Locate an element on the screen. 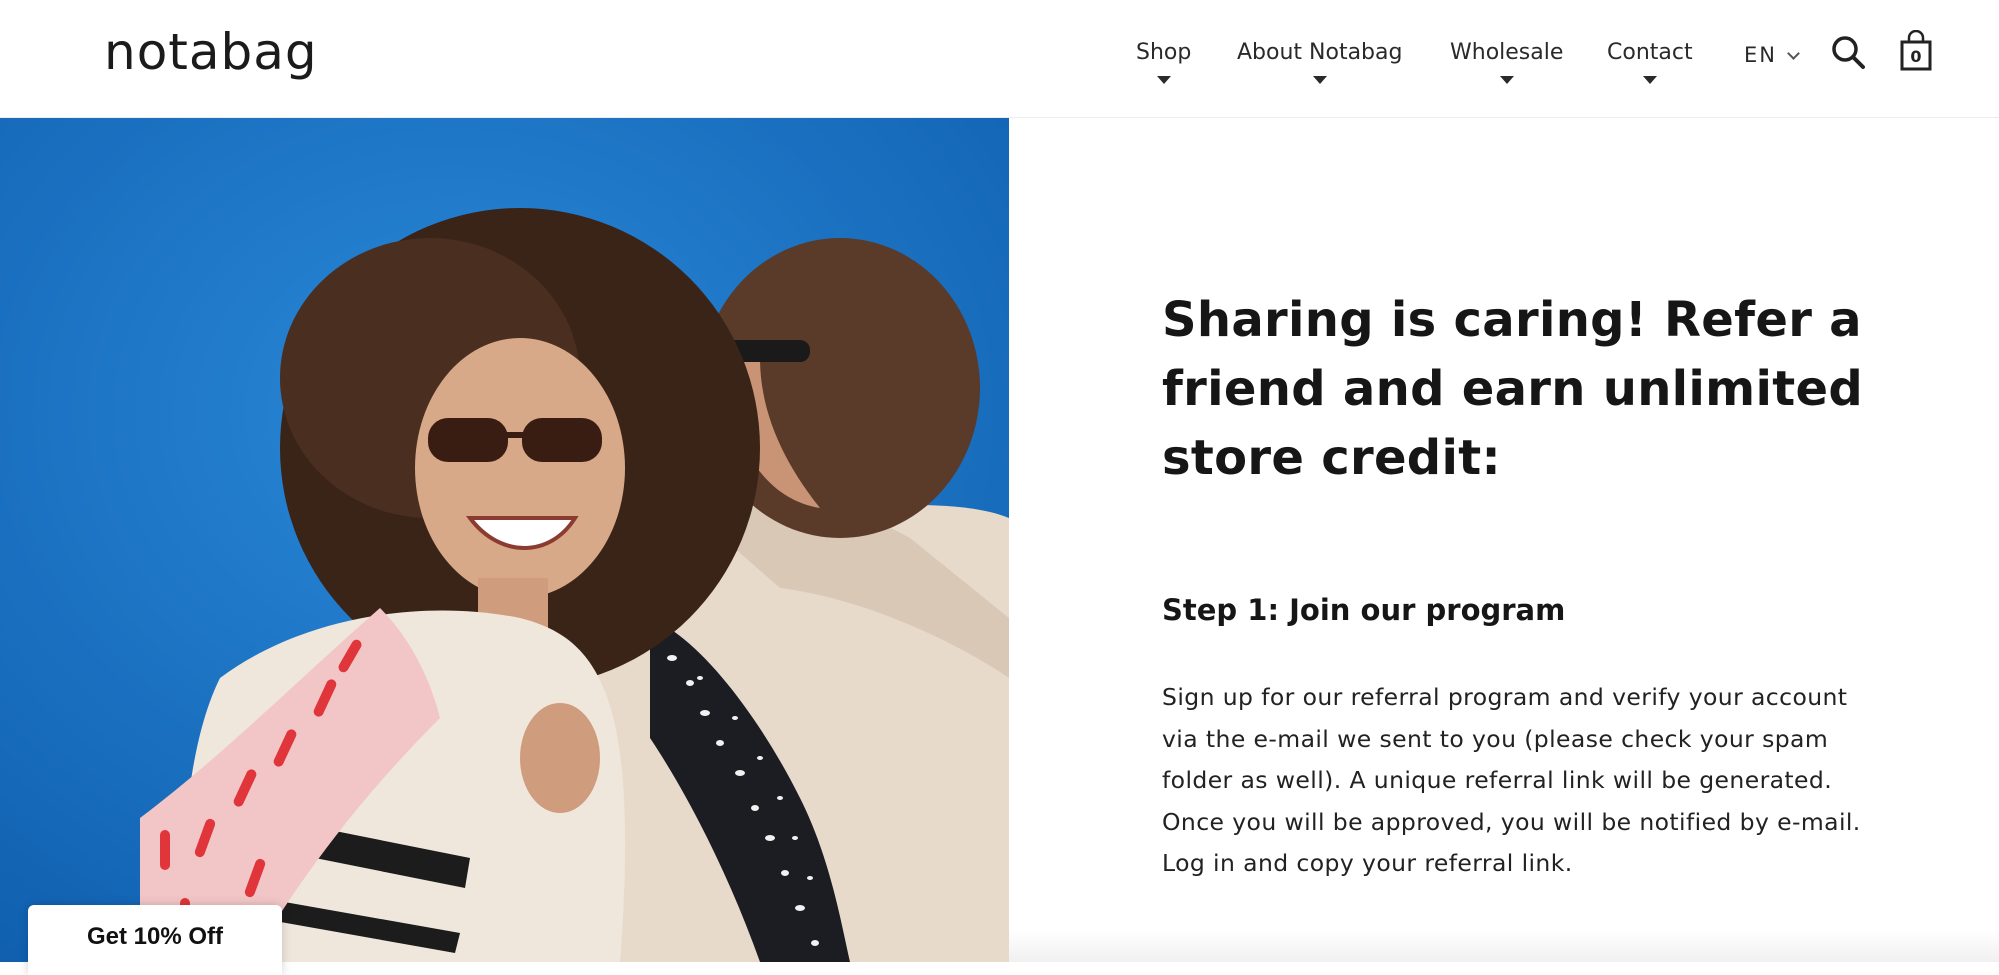 This screenshot has width=1999, height=975. headline-line: friend and earn unlimited is located at coordinates (1513, 389).